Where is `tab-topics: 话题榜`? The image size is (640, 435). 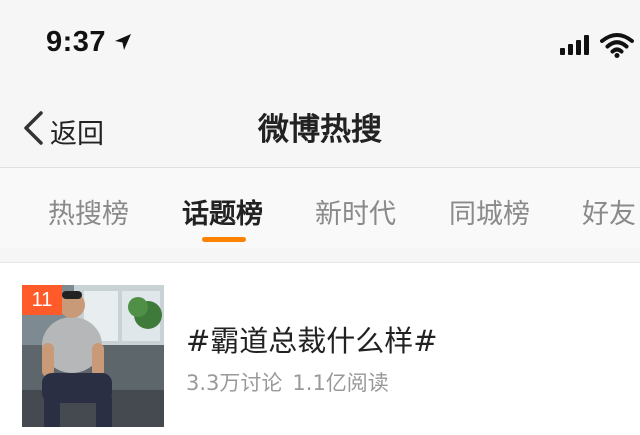
tab-topics: 话题榜 is located at coordinates (222, 211).